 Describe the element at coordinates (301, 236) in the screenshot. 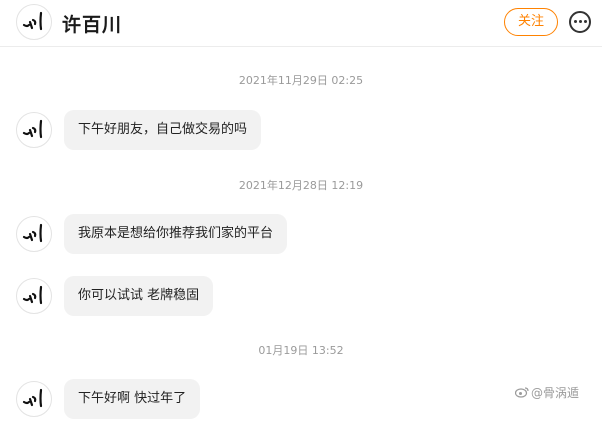

I see `message-row: 我原本是想给你推荐我们家的平台` at that location.